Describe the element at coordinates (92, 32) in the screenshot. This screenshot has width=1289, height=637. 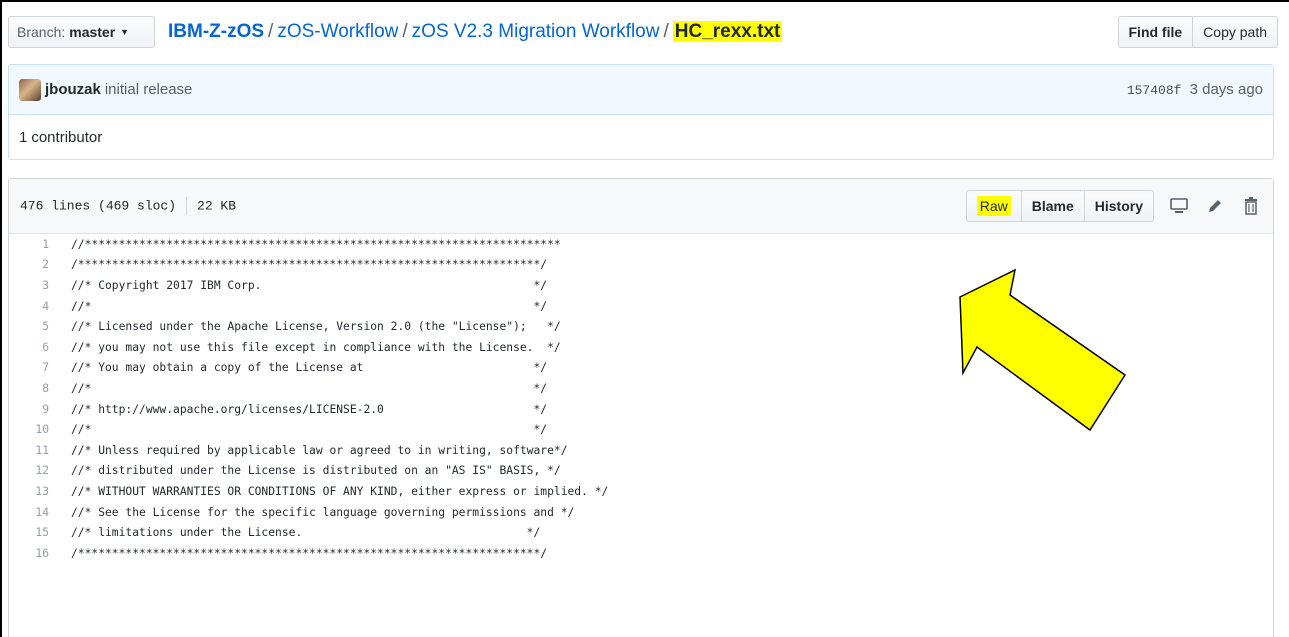
I see `branch-name: master` at that location.